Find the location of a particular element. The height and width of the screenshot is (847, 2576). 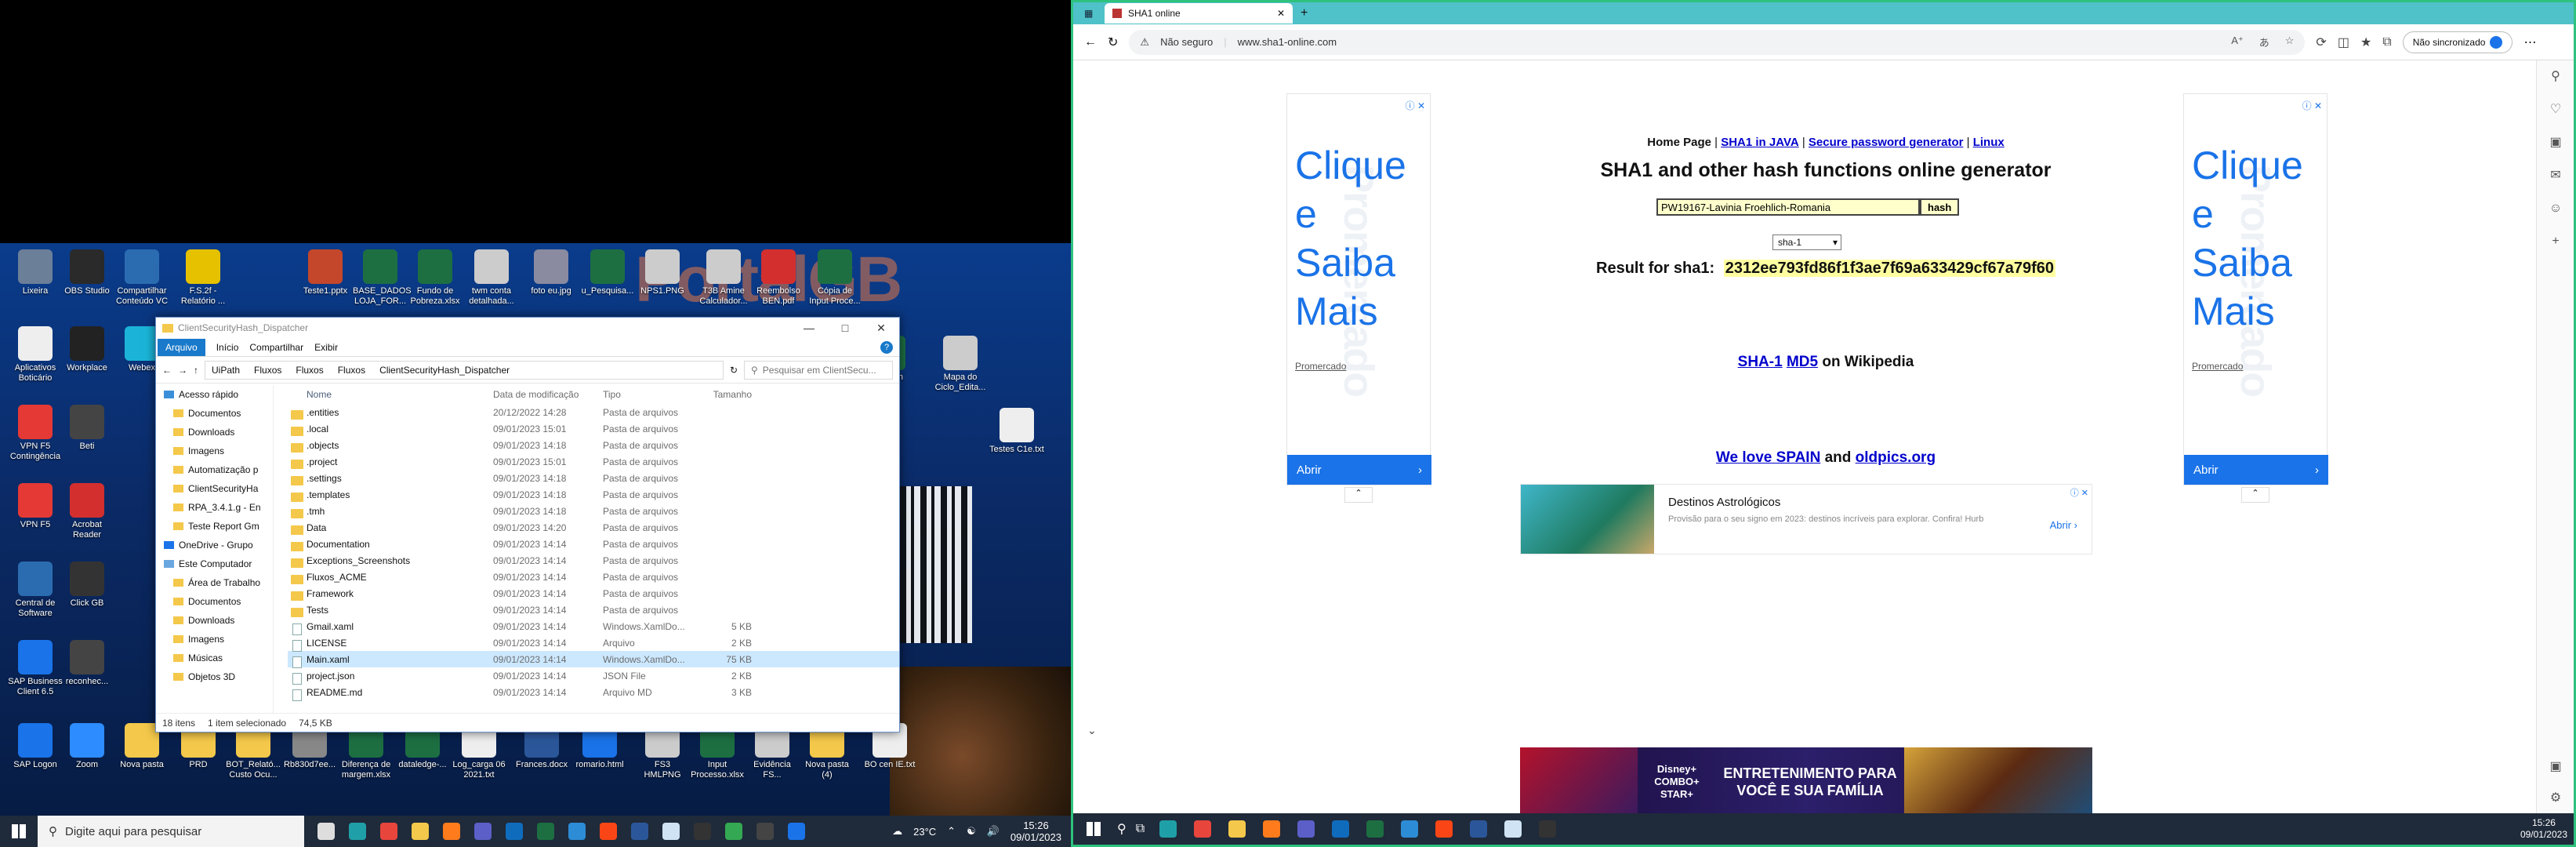

favorites-icon: ★ is located at coordinates (2366, 42).